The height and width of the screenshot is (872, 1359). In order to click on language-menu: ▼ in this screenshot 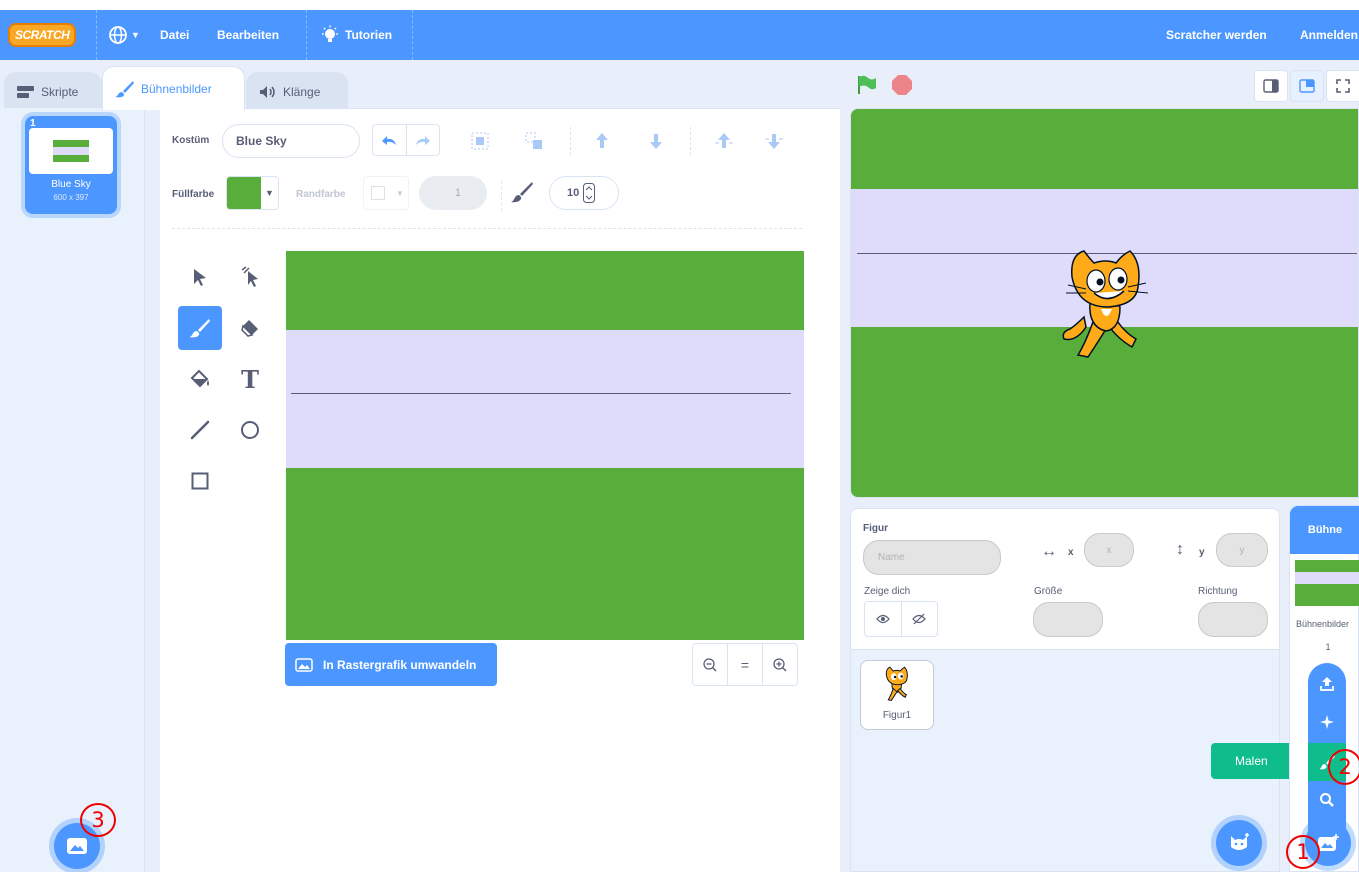, I will do `click(124, 35)`.